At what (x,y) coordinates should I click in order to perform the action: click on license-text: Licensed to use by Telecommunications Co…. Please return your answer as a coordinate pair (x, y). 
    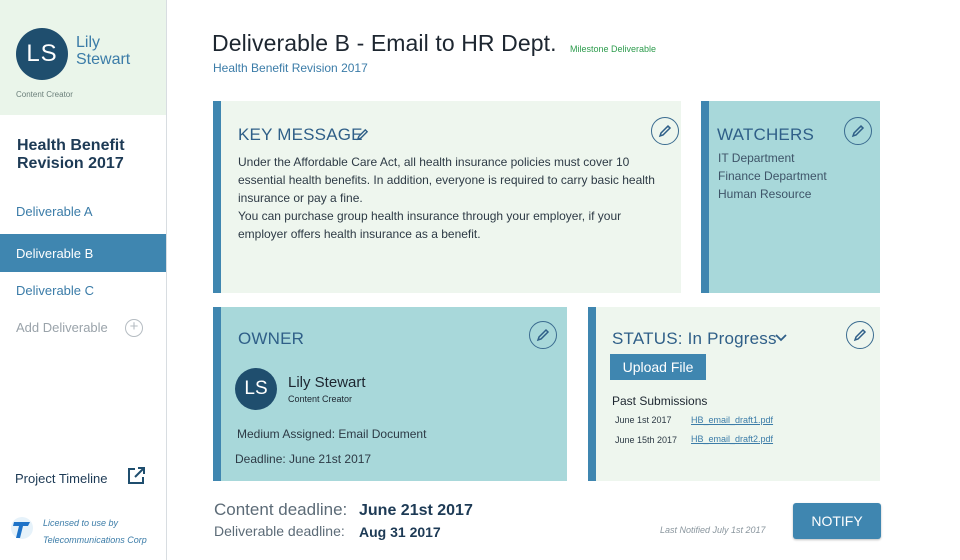
    Looking at the image, I should click on (103, 532).